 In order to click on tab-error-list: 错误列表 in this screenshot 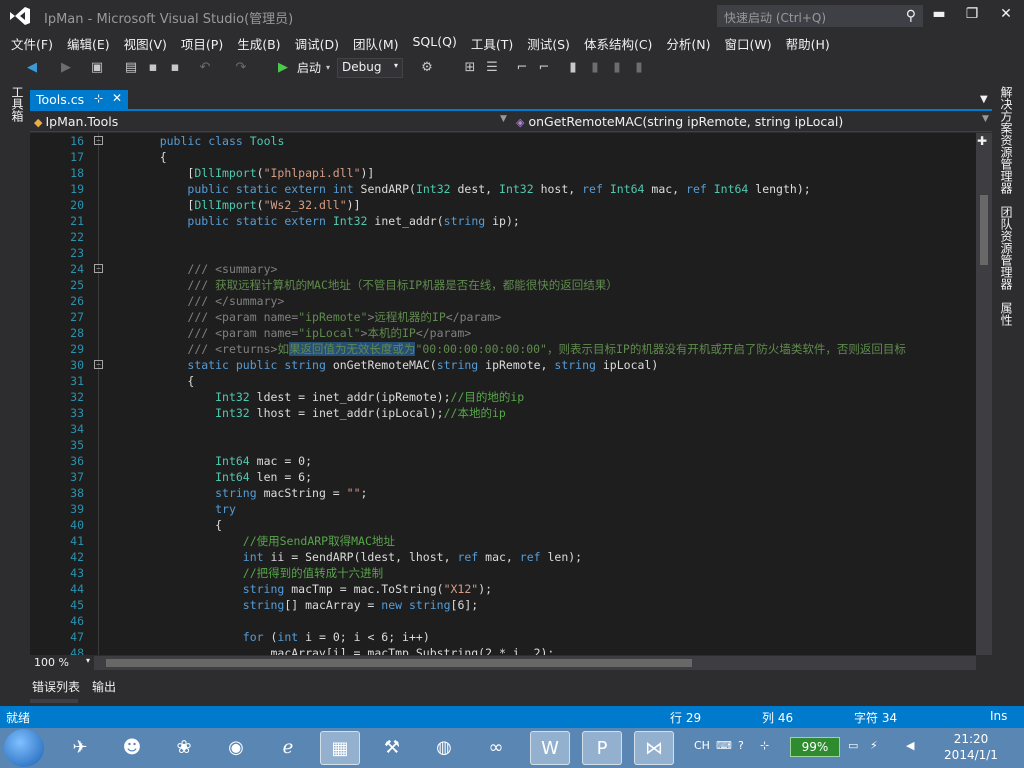, I will do `click(56, 686)`.